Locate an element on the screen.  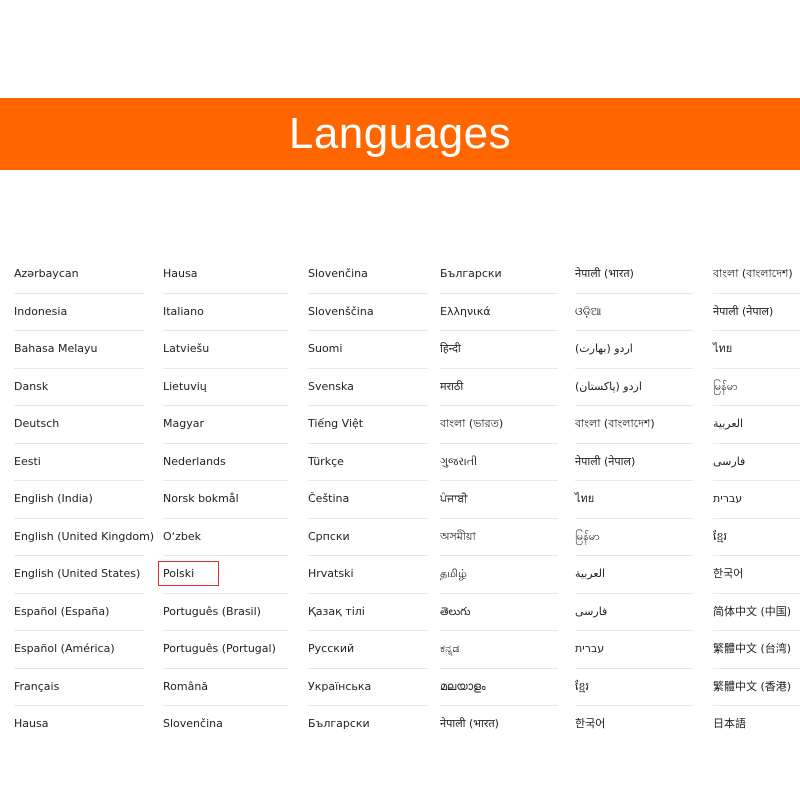
language-option-label: नेपाली (नेपाल) is located at coordinates (605, 461).